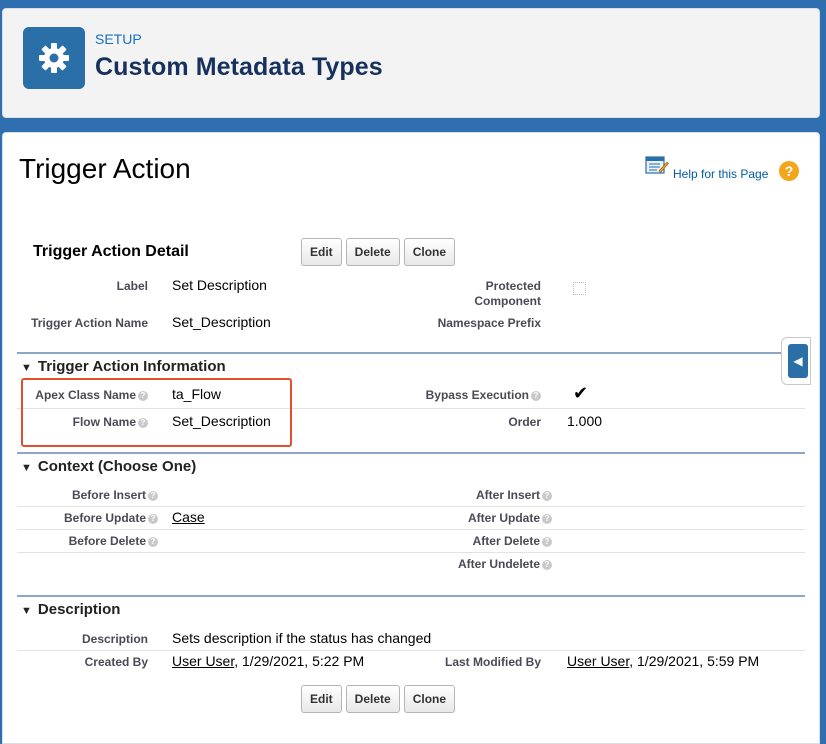  Describe the element at coordinates (489, 323) in the screenshot. I see `namespace-prefix-label: Namespace Prefix` at that location.